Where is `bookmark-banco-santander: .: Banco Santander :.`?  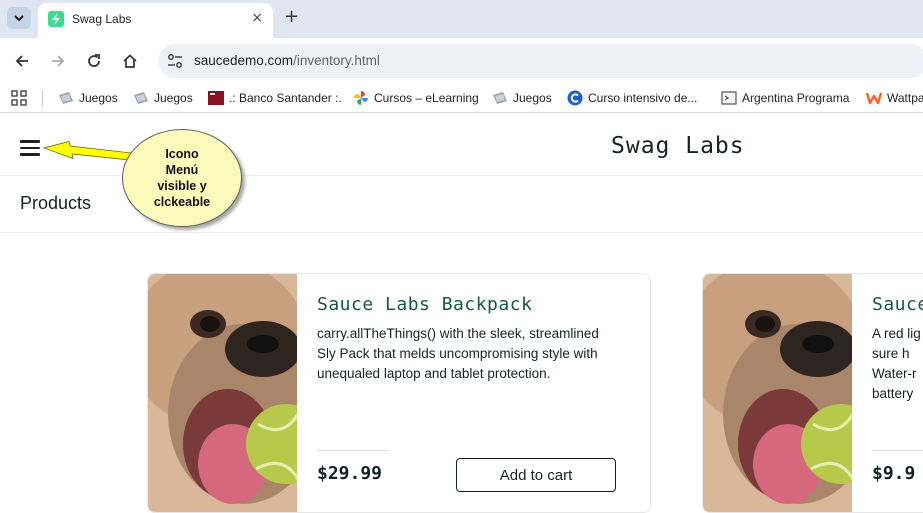 bookmark-banco-santander: .: Banco Santander :. is located at coordinates (275, 98).